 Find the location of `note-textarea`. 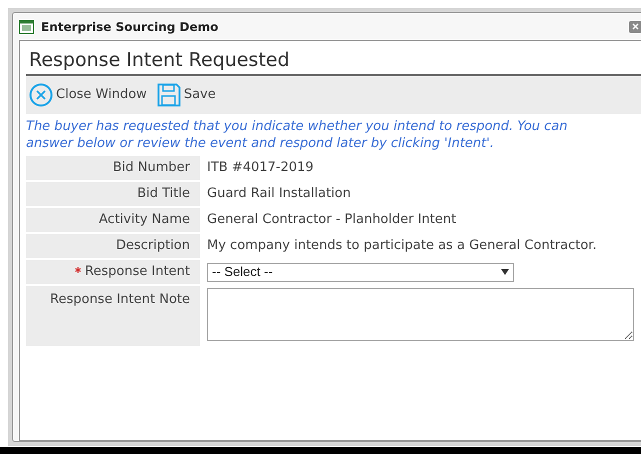

note-textarea is located at coordinates (420, 314).